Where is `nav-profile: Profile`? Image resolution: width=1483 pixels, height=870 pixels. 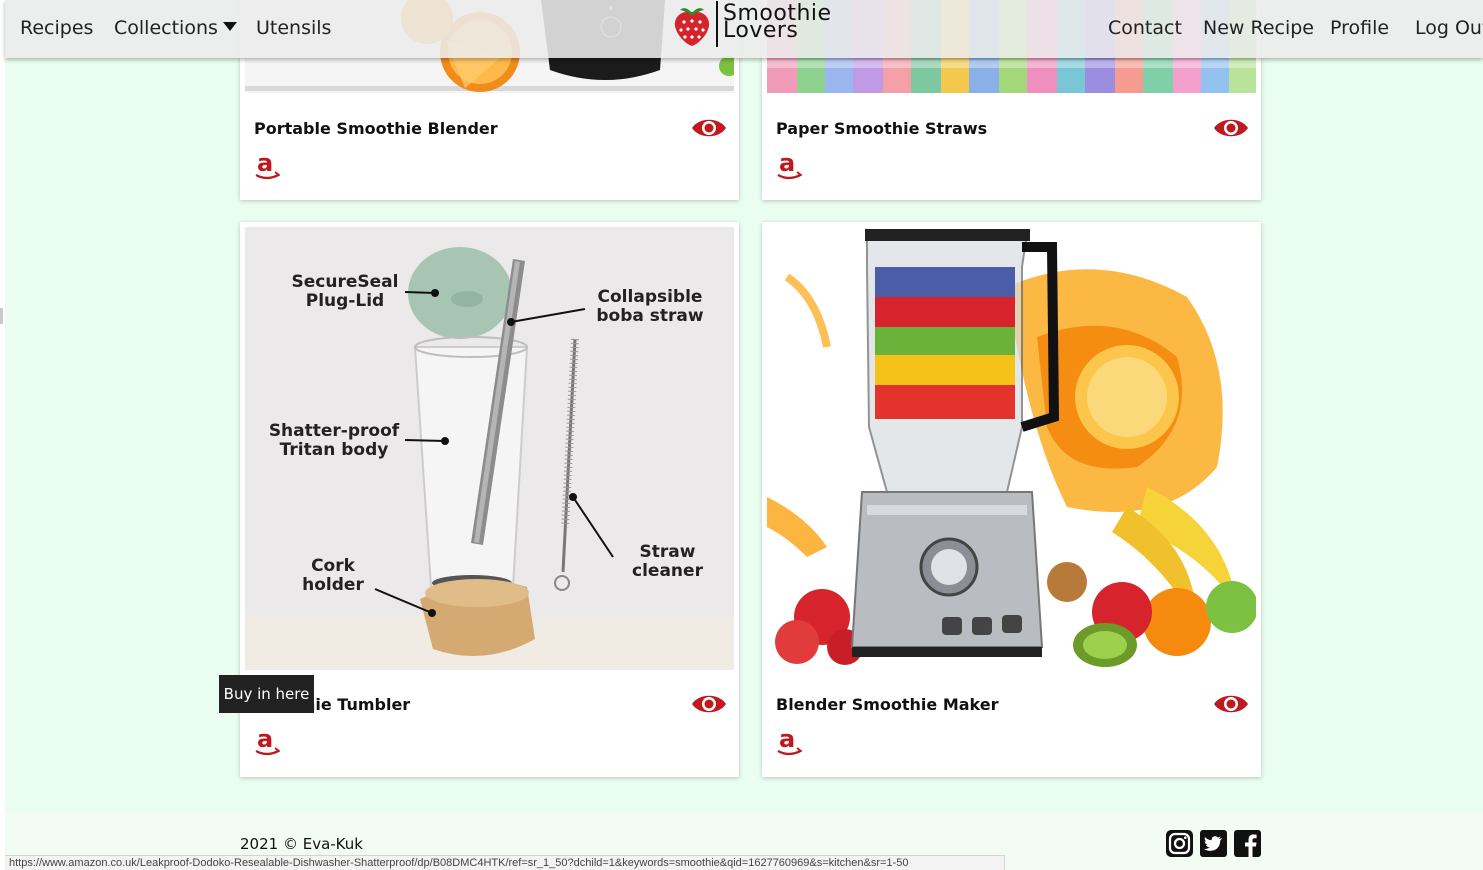
nav-profile: Profile is located at coordinates (1359, 28).